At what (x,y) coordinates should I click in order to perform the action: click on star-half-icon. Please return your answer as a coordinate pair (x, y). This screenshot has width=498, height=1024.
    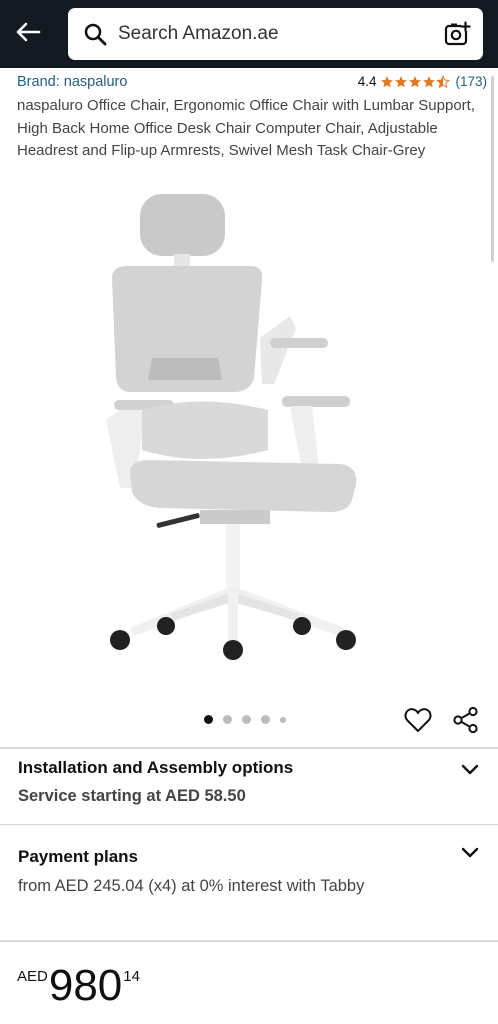
    Looking at the image, I should click on (443, 81).